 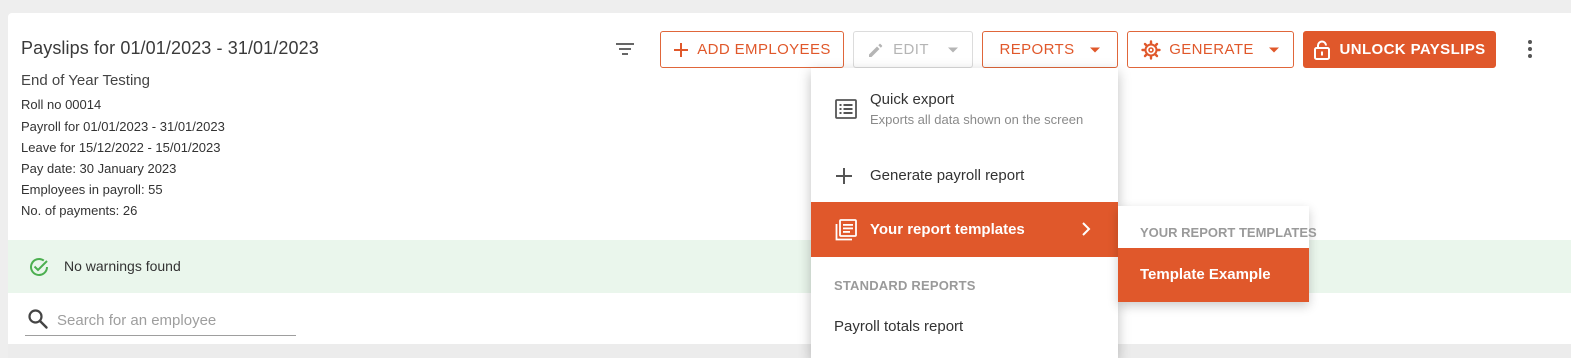 I want to click on report-templates-submenu: YOUR REPORT TEMPLATES Template Example, so click(x=1217, y=254).